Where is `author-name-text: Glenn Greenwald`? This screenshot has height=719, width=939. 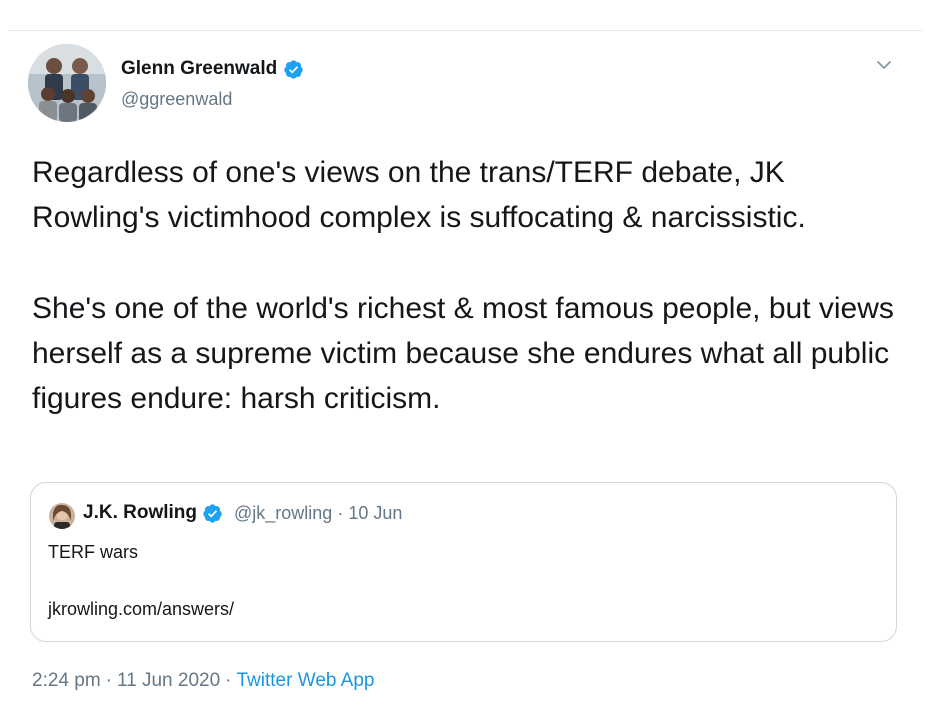 author-name-text: Glenn Greenwald is located at coordinates (199, 69).